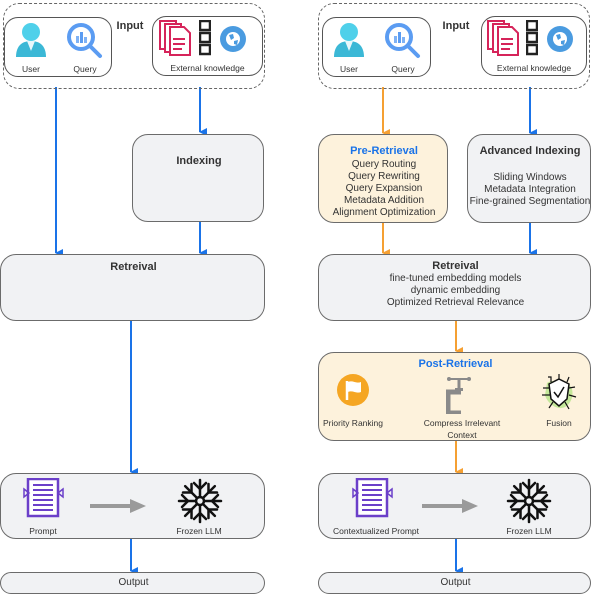 The image size is (594, 596). I want to click on advanced-indexing-item: Metadata Integration, so click(530, 189).